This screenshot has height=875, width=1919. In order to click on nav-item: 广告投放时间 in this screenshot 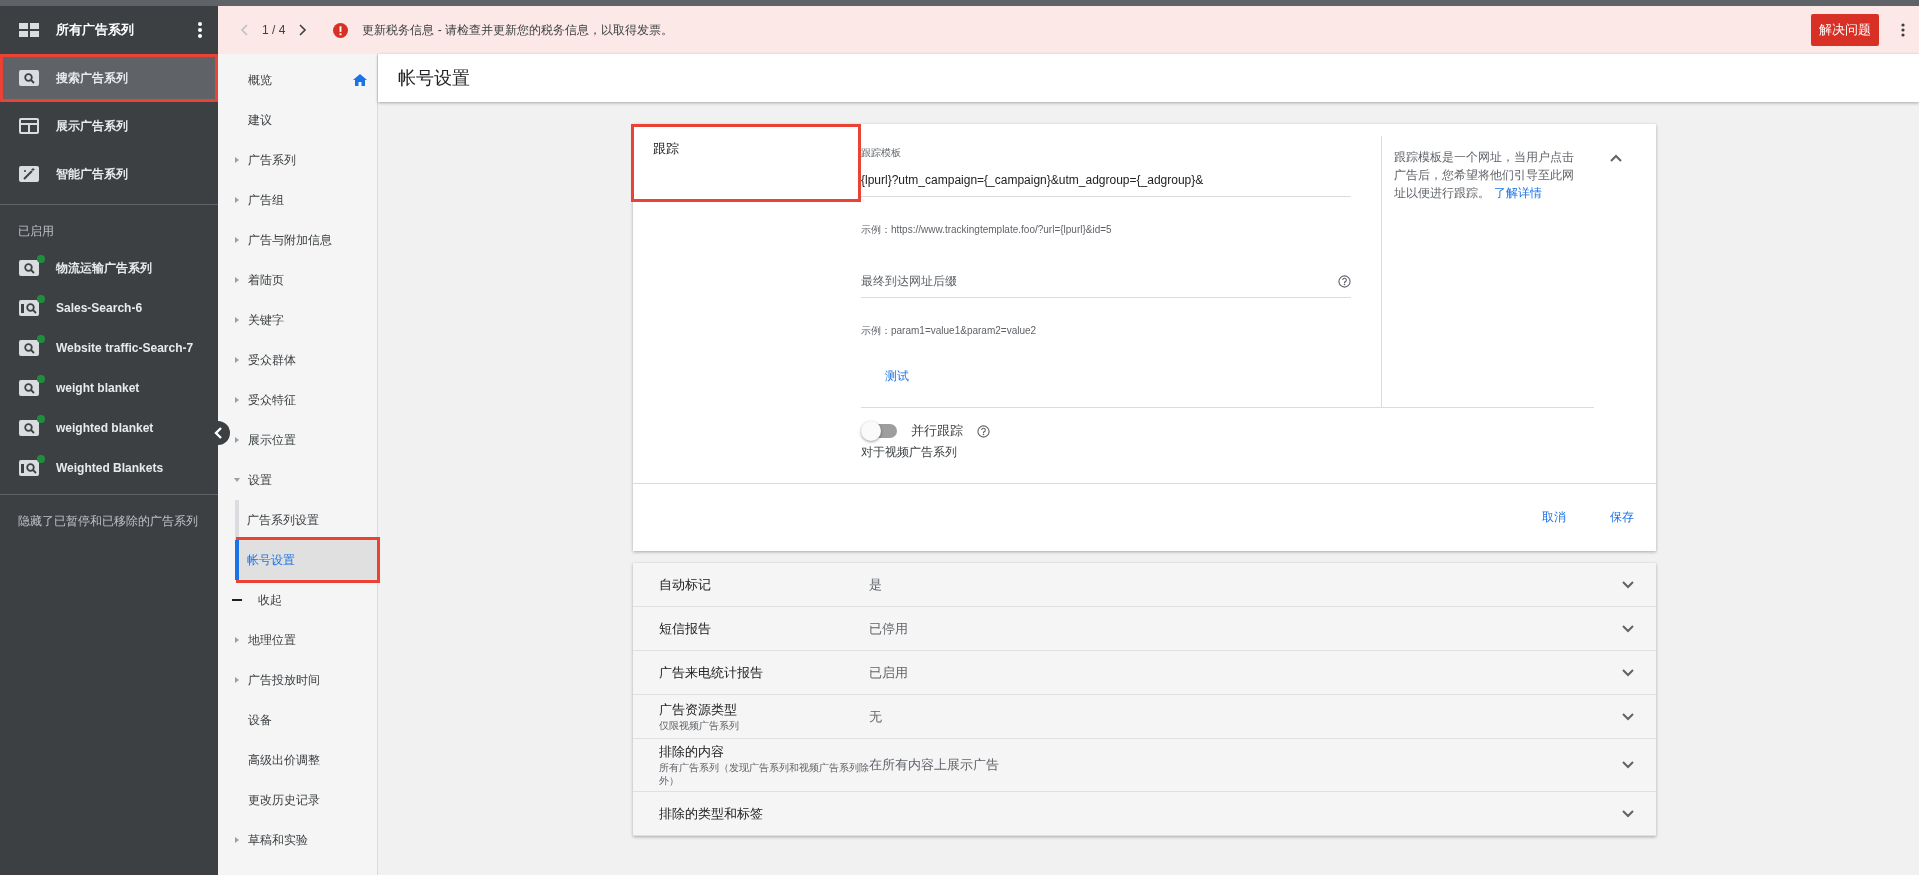, I will do `click(304, 680)`.